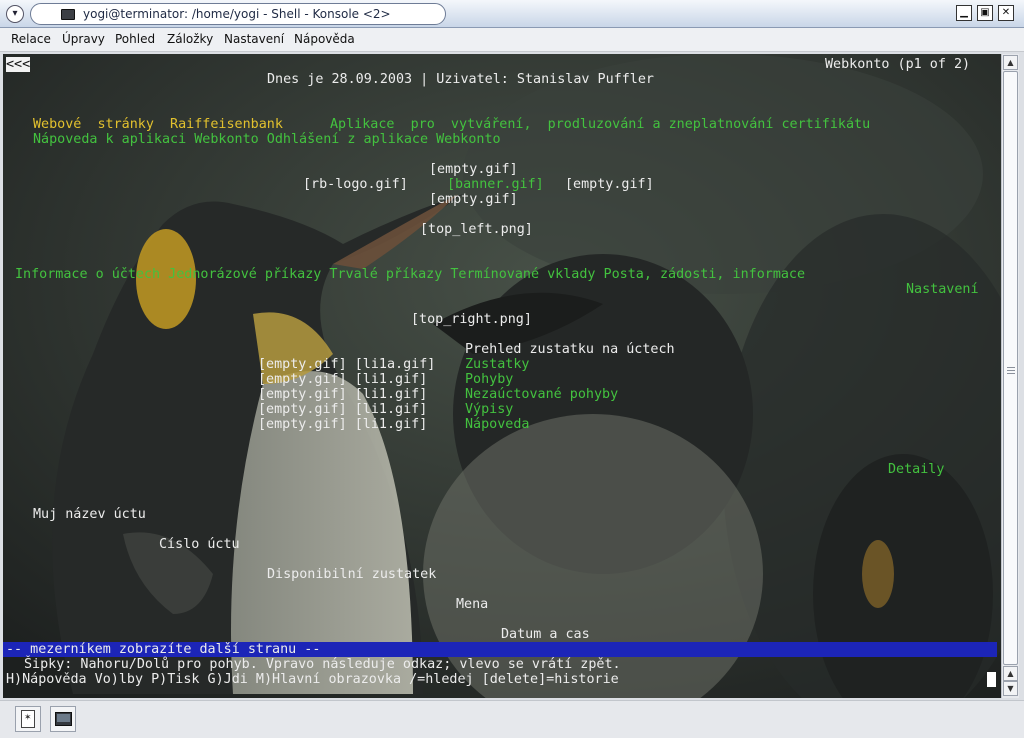 Image resolution: width=1024 pixels, height=738 pixels. What do you see at coordinates (489, 379) in the screenshot?
I see `link-pohyby: Pohyby` at bounding box center [489, 379].